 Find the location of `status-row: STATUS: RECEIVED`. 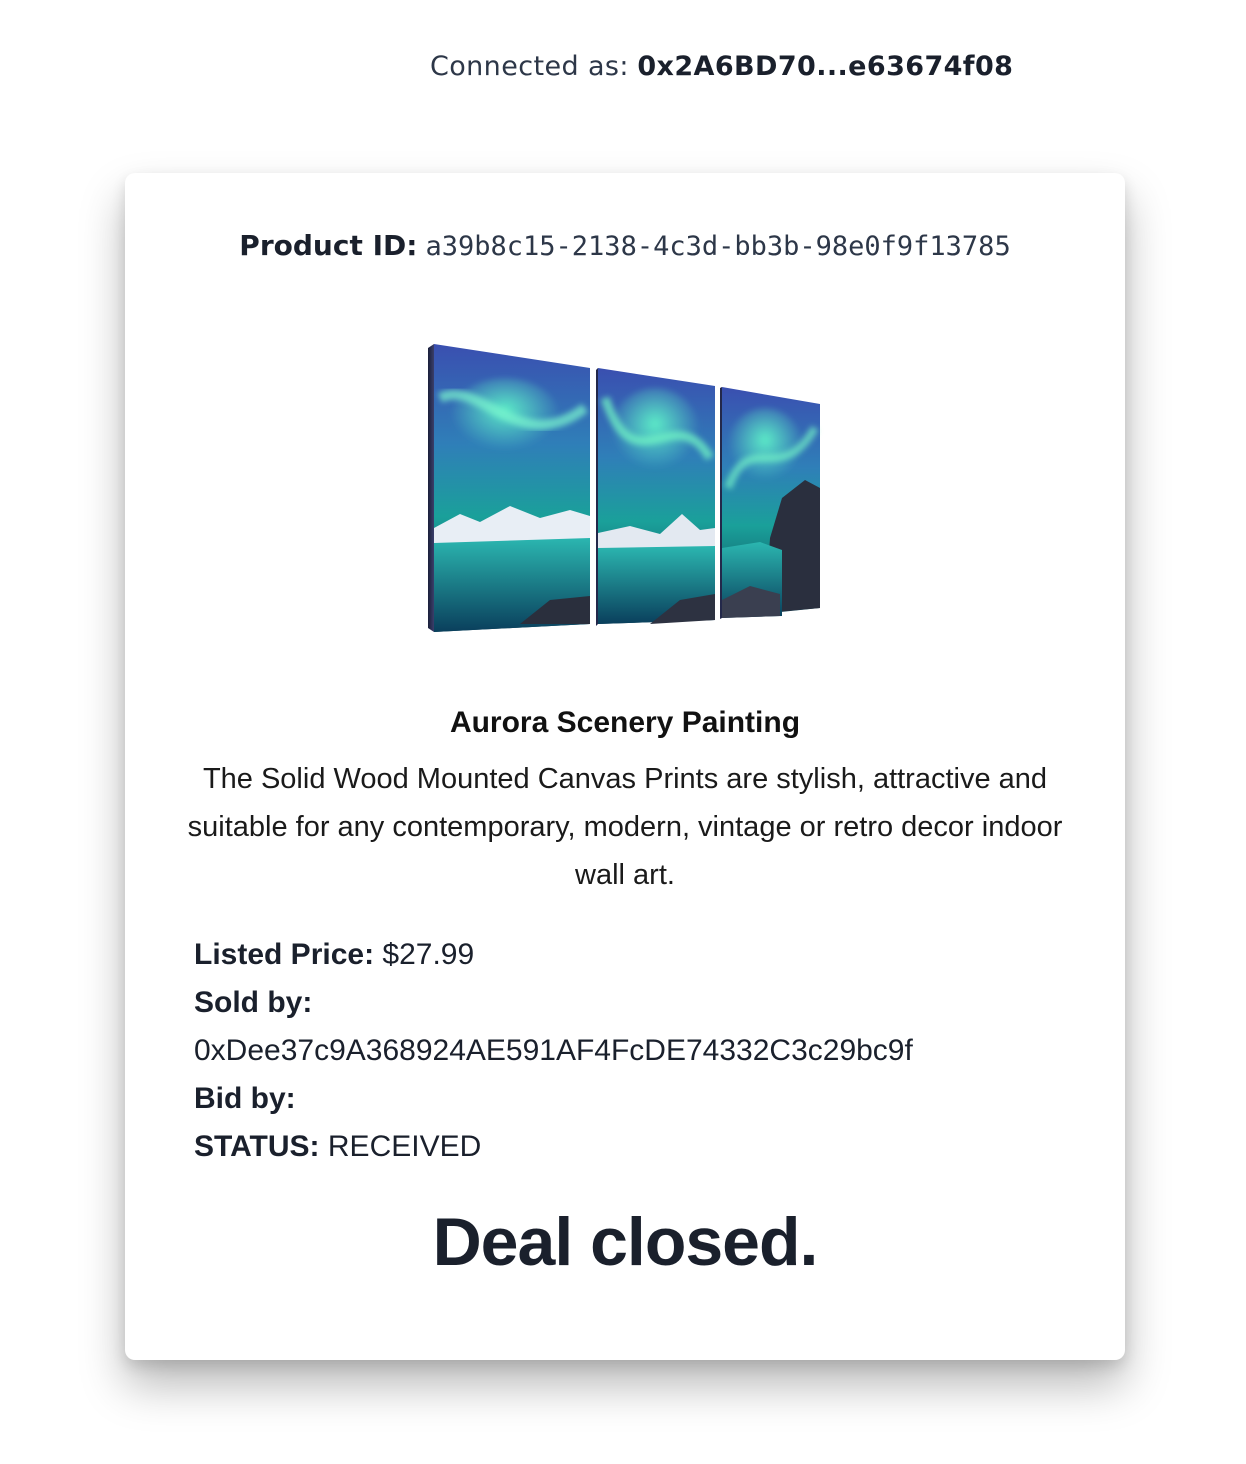

status-row: STATUS: RECEIVED is located at coordinates (634, 1147).